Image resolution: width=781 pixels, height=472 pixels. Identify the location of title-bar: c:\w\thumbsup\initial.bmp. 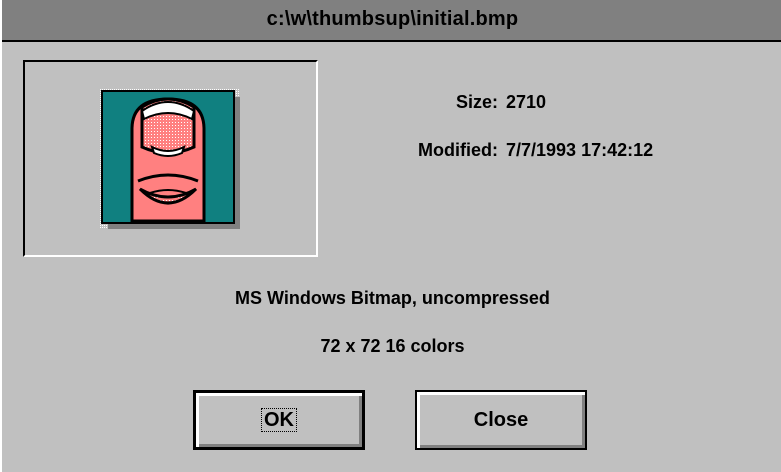
(391, 21).